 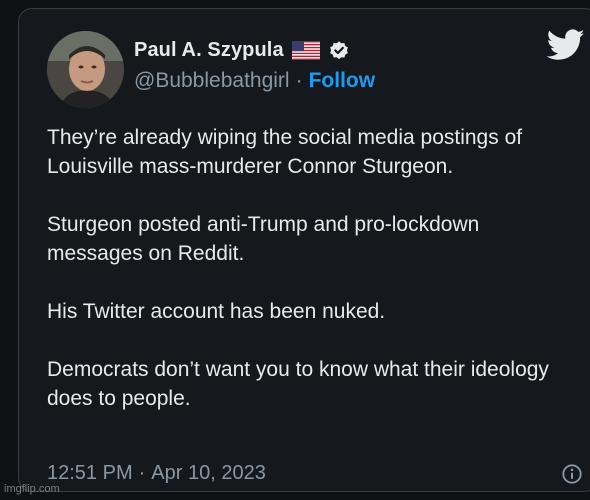 What do you see at coordinates (305, 50) in the screenshot?
I see `us-flag-icon` at bounding box center [305, 50].